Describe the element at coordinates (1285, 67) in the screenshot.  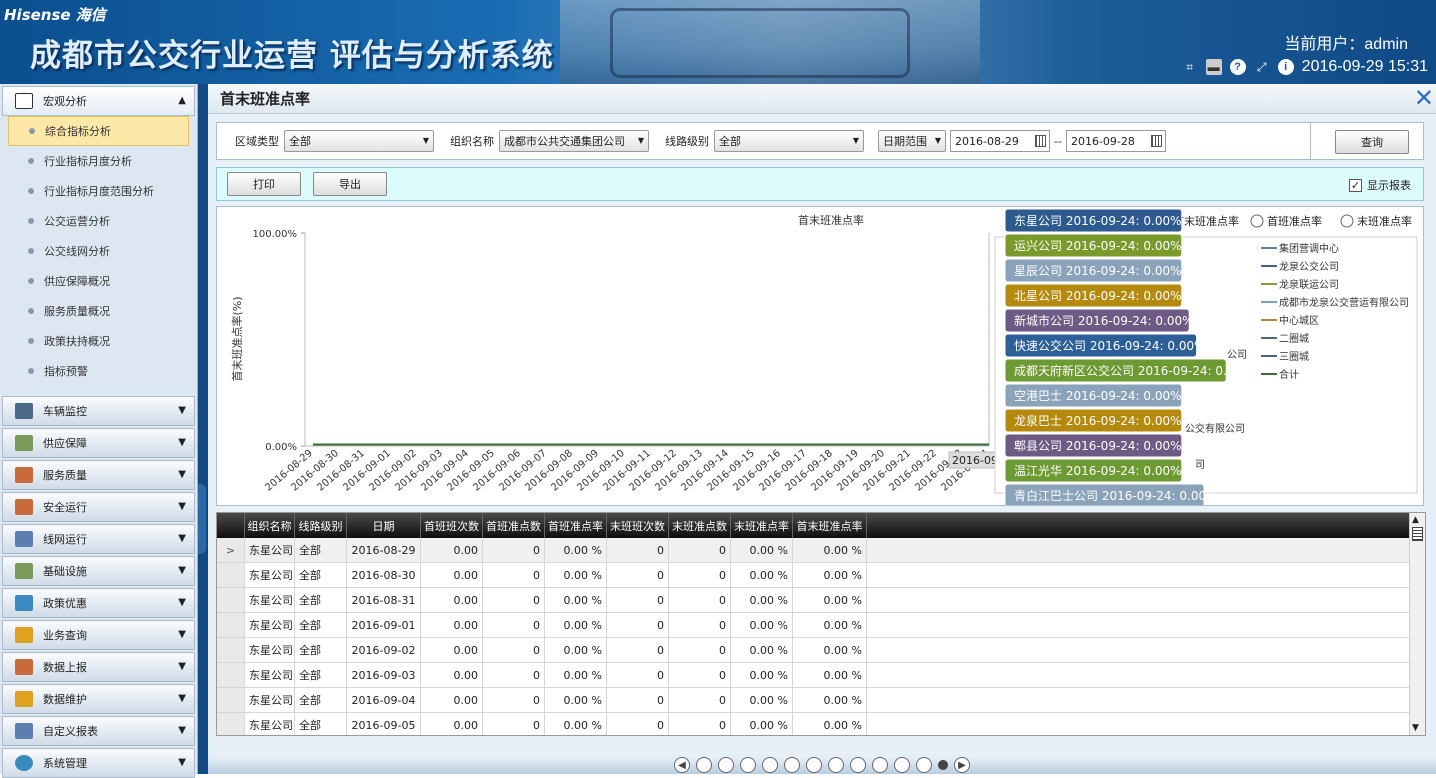
I see `info-icon: i` at that location.